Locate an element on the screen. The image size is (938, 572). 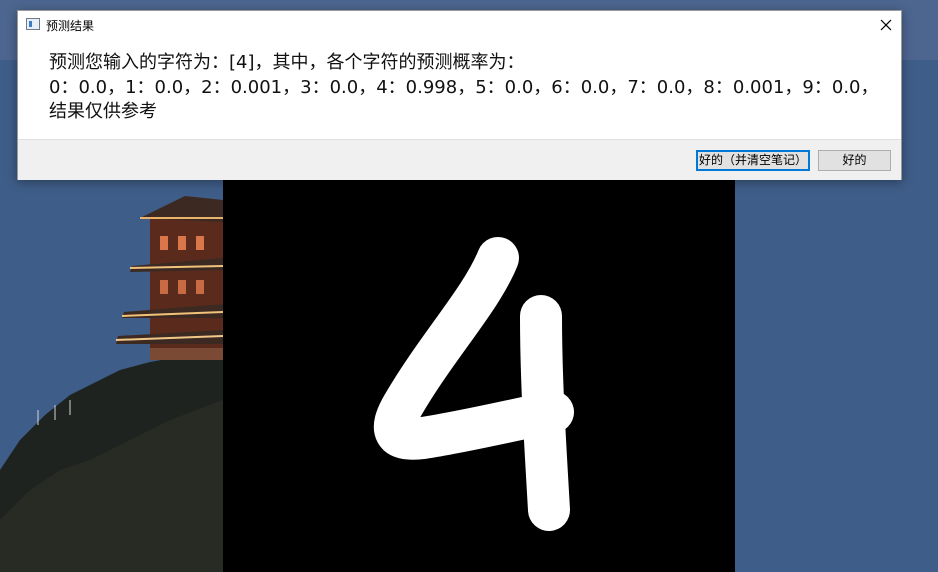
dialog-title: 预测结果 is located at coordinates (70, 26).